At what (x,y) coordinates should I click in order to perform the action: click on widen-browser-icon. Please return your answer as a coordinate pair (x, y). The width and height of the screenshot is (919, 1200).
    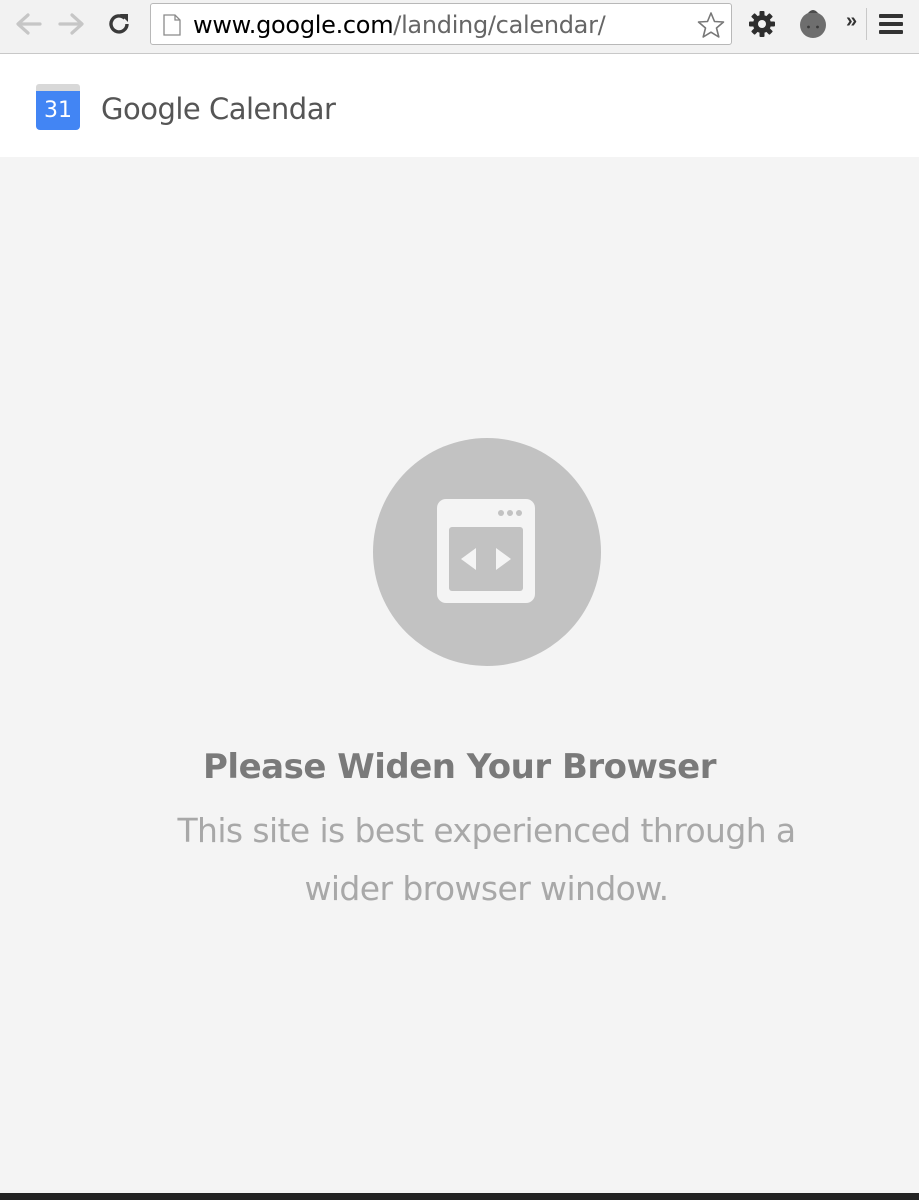
    Looking at the image, I should click on (486, 551).